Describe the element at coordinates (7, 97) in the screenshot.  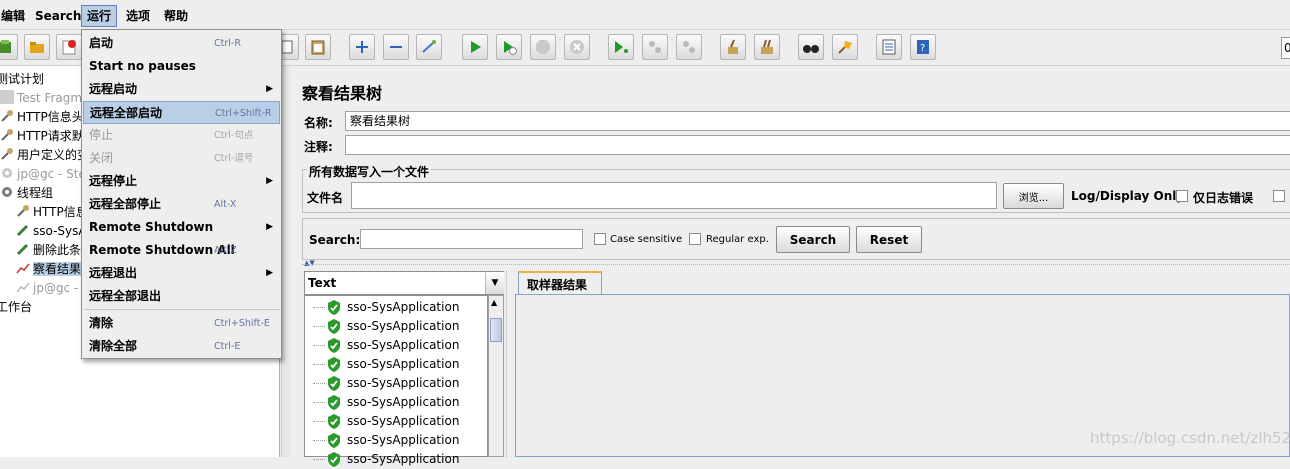
I see `fragment-icon` at that location.